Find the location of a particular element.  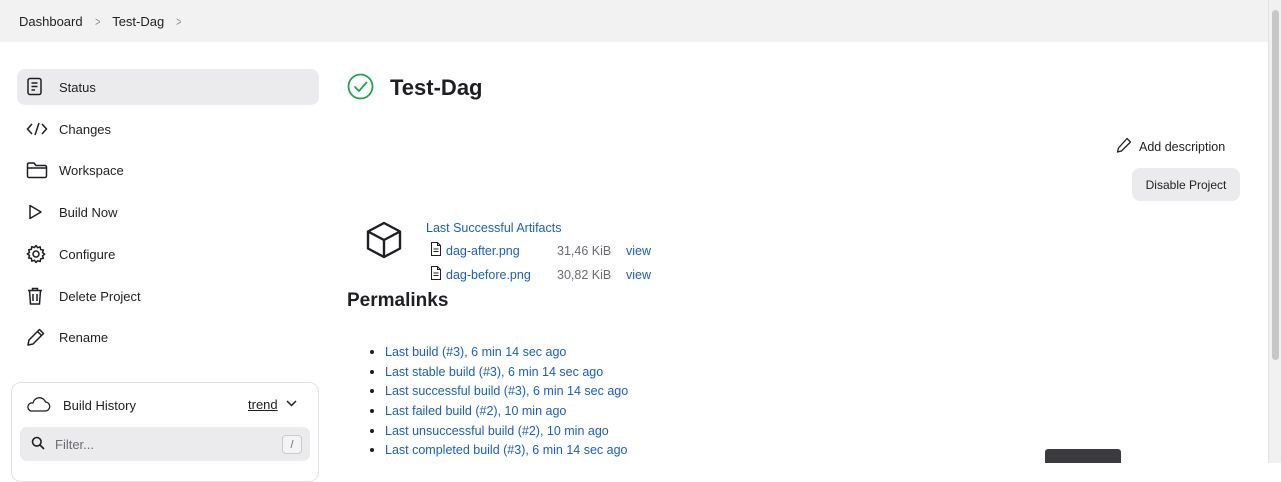

artifact-file-name: dag-after.png is located at coordinates (483, 250).